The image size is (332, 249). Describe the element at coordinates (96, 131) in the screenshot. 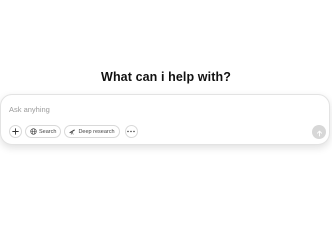

I see `deep-research-button-label: Deep research` at that location.